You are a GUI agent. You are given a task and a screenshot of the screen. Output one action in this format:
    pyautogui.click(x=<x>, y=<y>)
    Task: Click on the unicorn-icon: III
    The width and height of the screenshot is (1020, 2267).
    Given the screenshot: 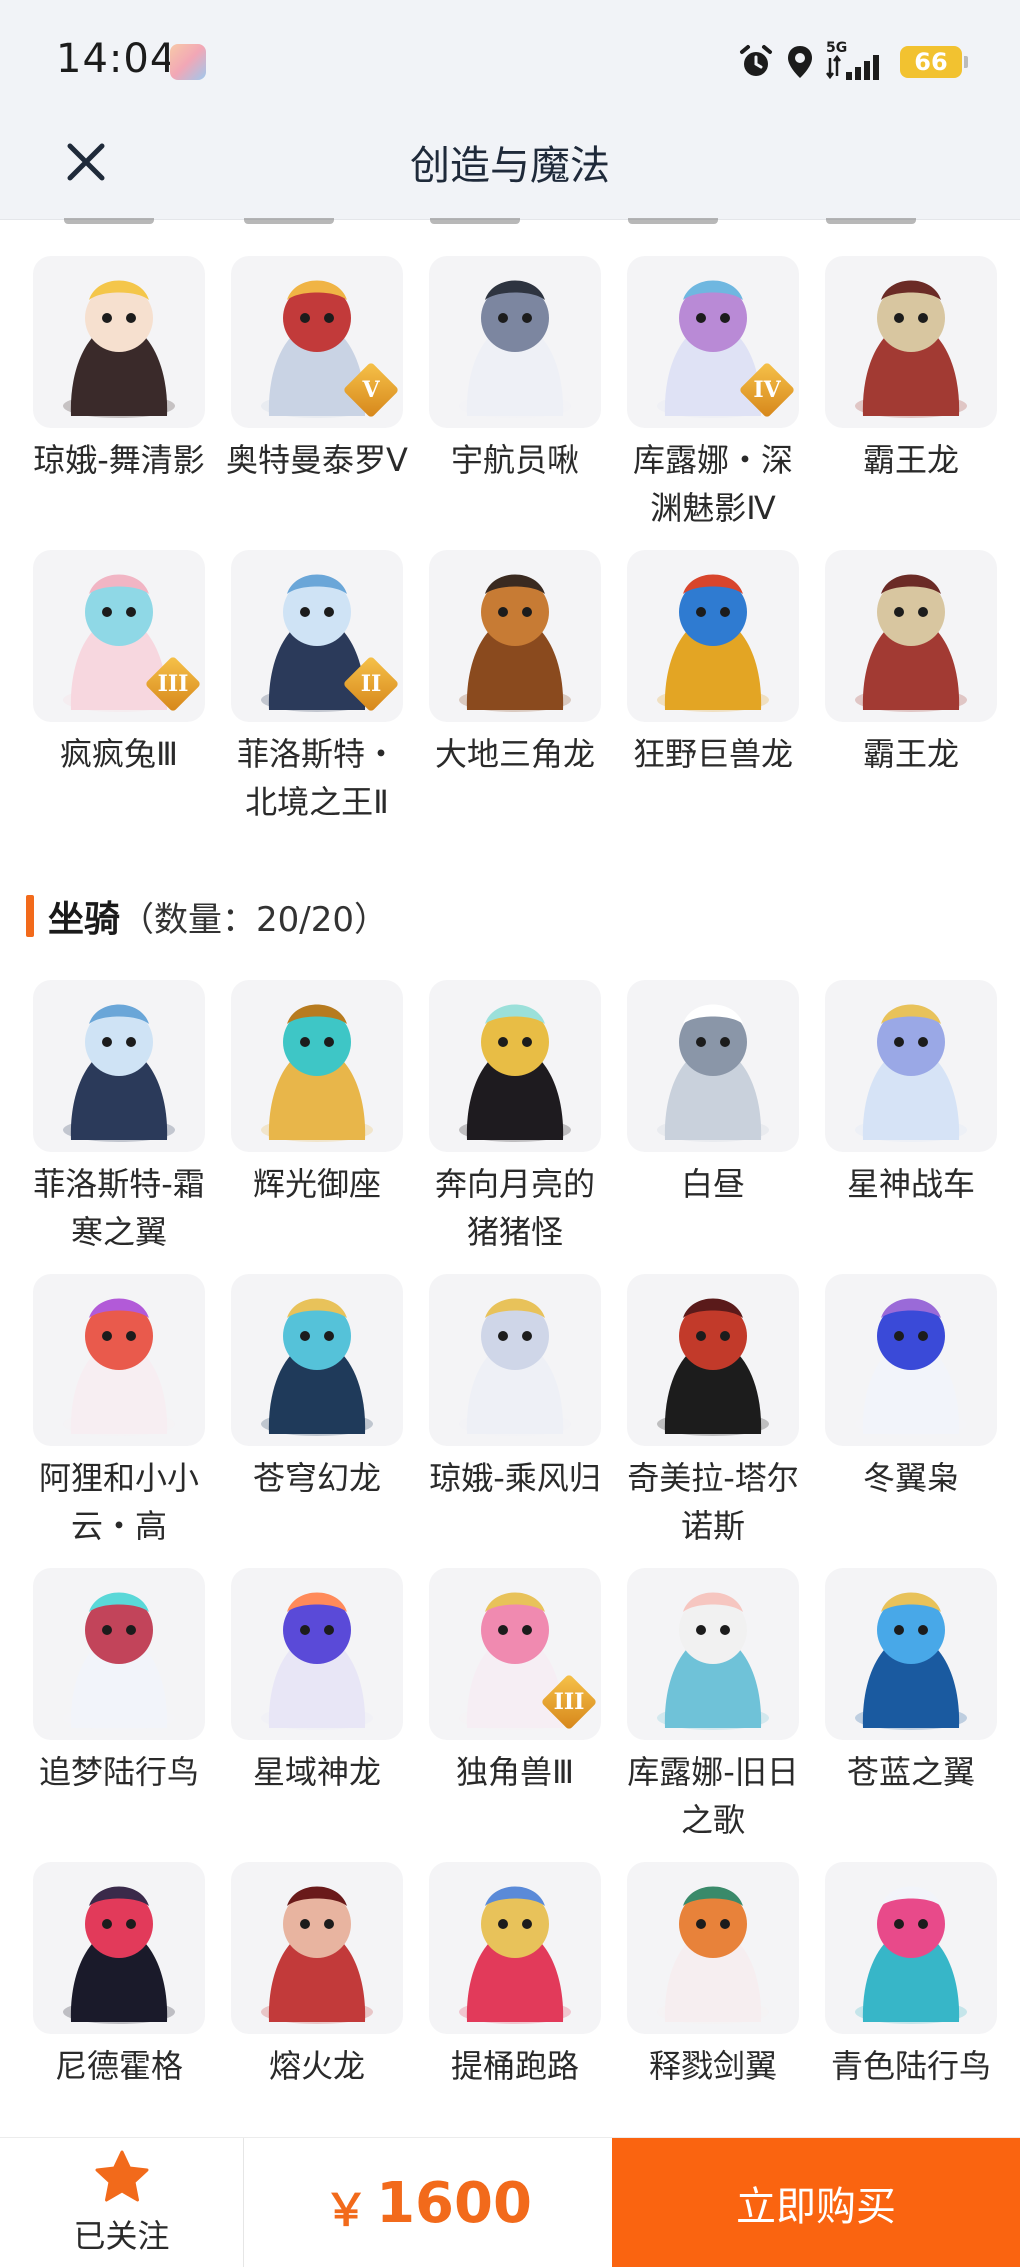 What is the action you would take?
    pyautogui.click(x=515, y=1654)
    